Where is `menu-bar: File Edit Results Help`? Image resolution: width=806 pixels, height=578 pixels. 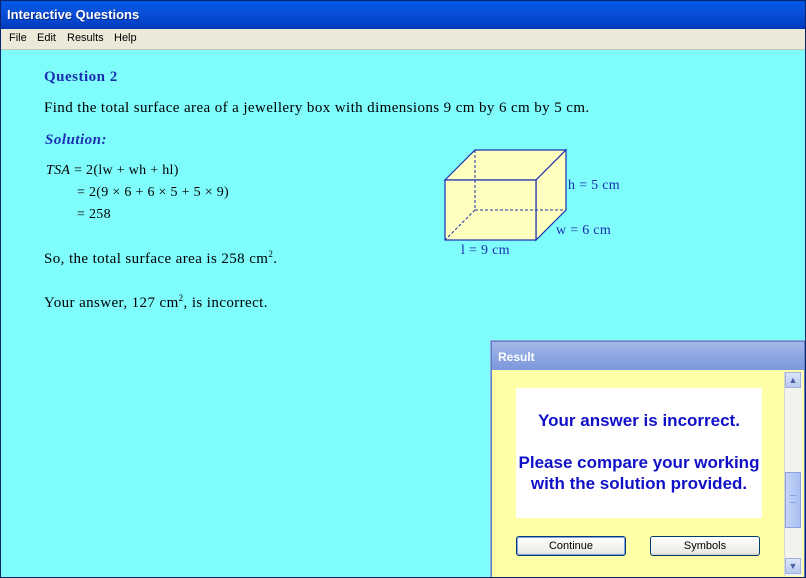
menu-bar: File Edit Results Help is located at coordinates (403, 39).